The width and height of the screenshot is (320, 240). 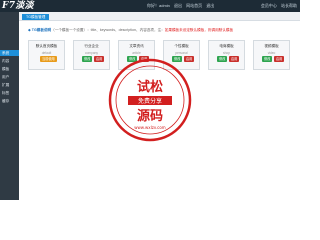 What do you see at coordinates (226, 46) in the screenshot?
I see `card-title: 电商模板` at bounding box center [226, 46].